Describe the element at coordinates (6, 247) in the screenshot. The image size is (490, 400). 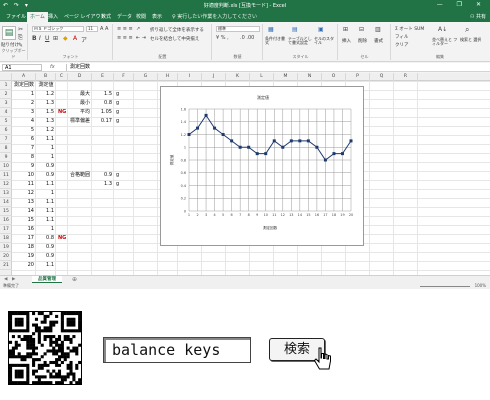
I see `row-header: 19` at that location.